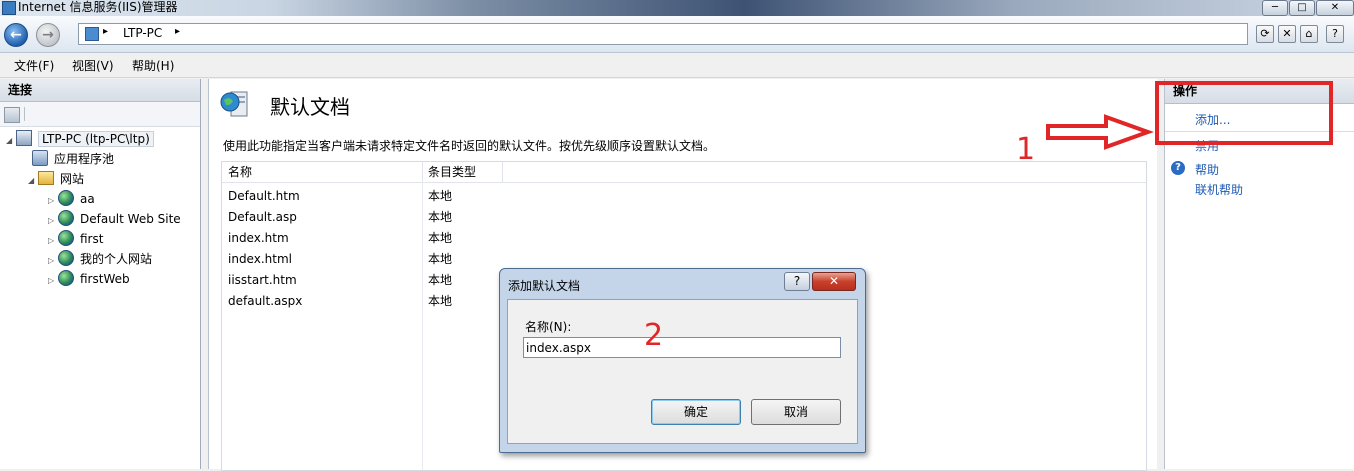 The height and width of the screenshot is (471, 1354). What do you see at coordinates (265, 301) in the screenshot?
I see `cell-name: default.aspx` at bounding box center [265, 301].